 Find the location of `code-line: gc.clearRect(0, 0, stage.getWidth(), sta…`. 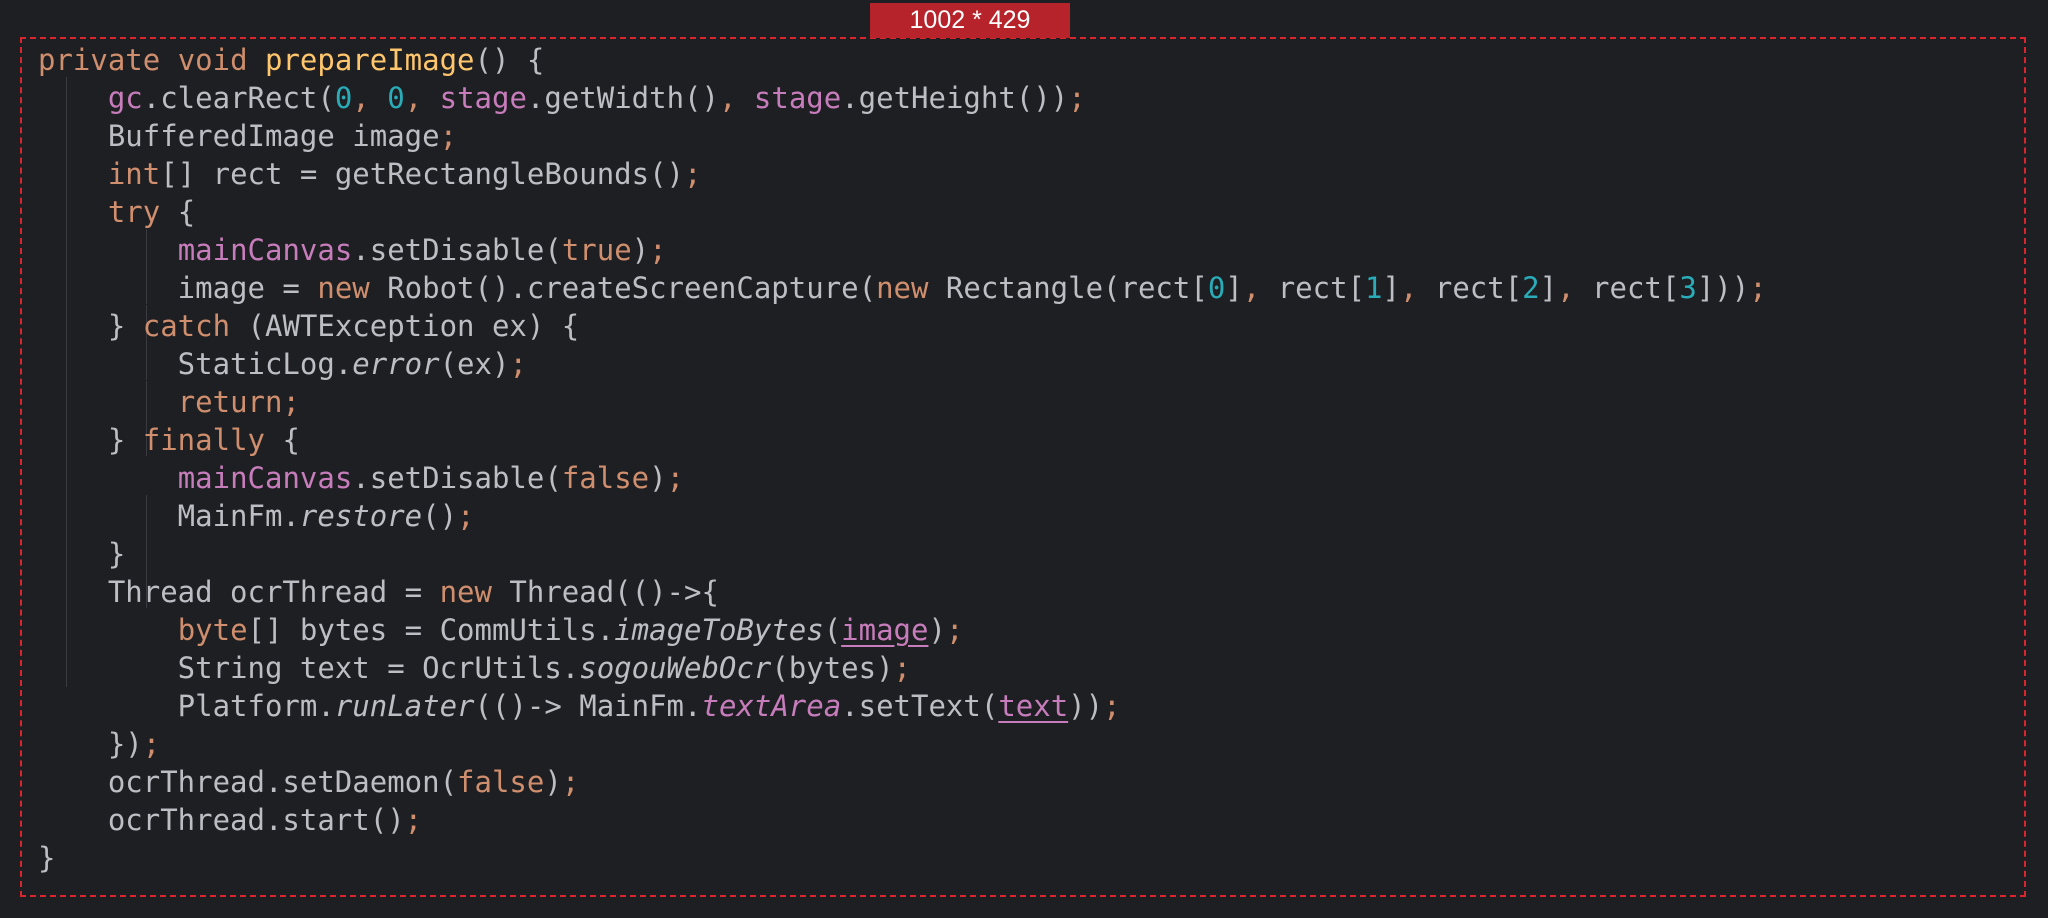

code-line: gc.clearRect(0, 0, stage.getWidth(), sta… is located at coordinates (902, 98).